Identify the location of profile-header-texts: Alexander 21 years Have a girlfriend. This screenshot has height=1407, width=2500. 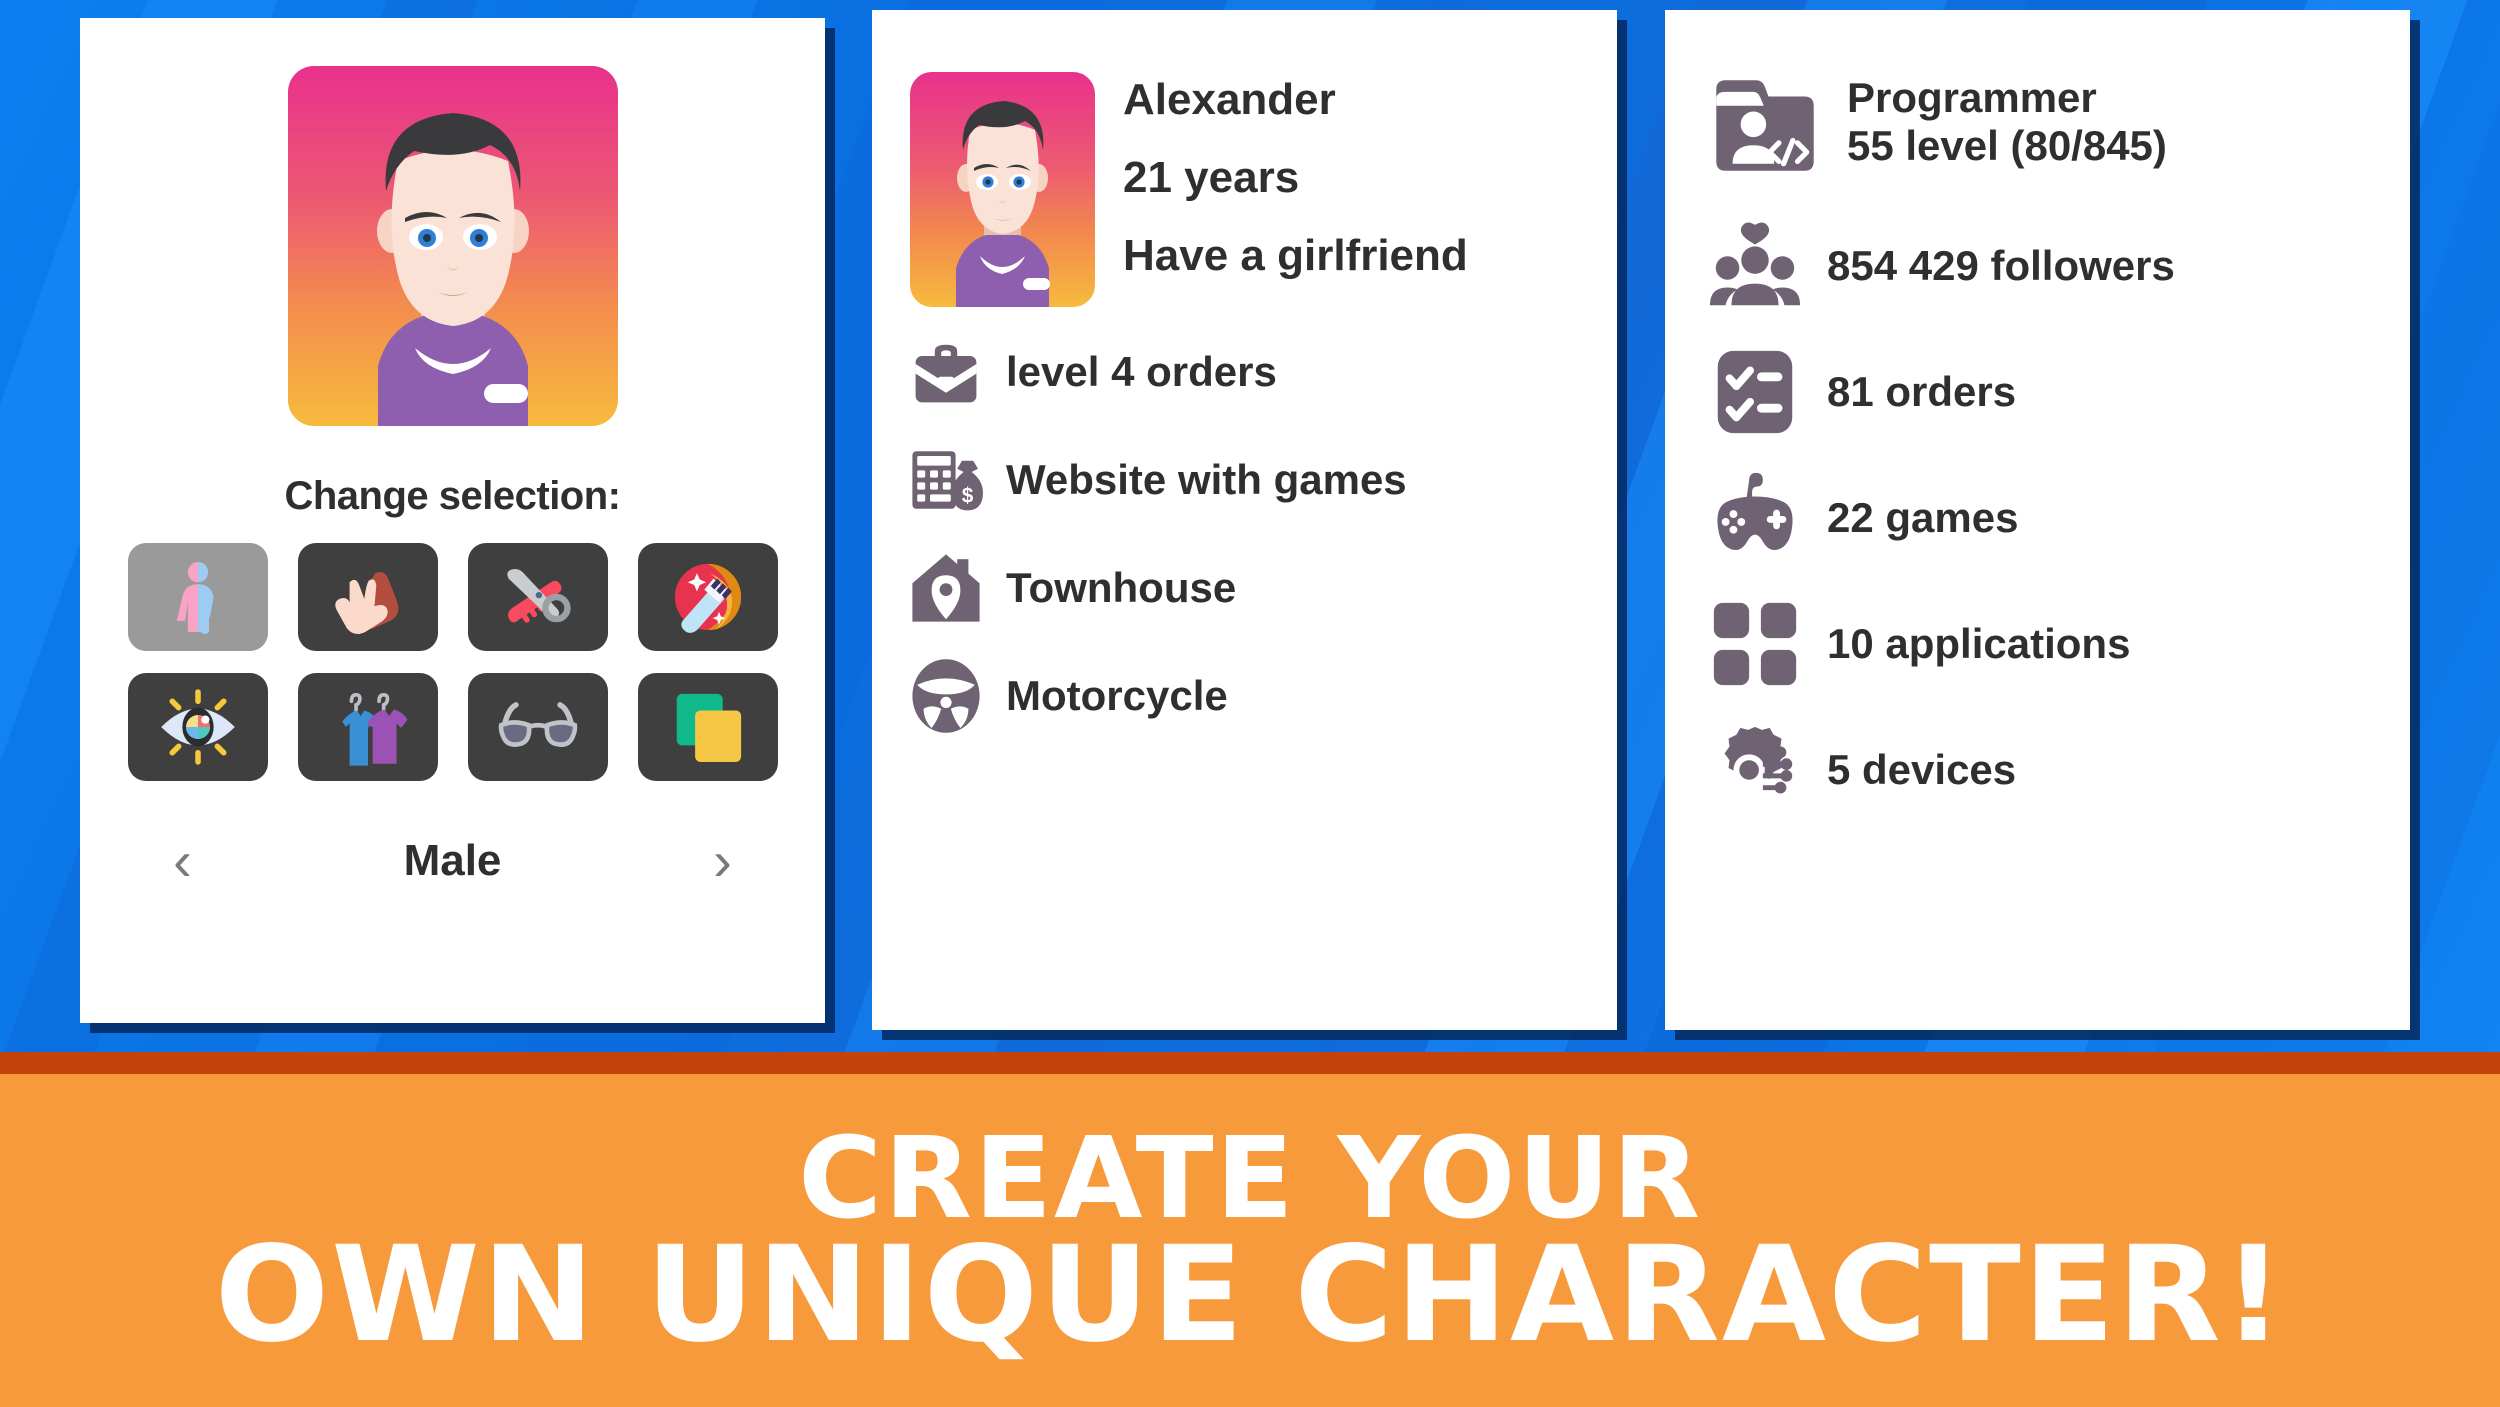
(1295, 192).